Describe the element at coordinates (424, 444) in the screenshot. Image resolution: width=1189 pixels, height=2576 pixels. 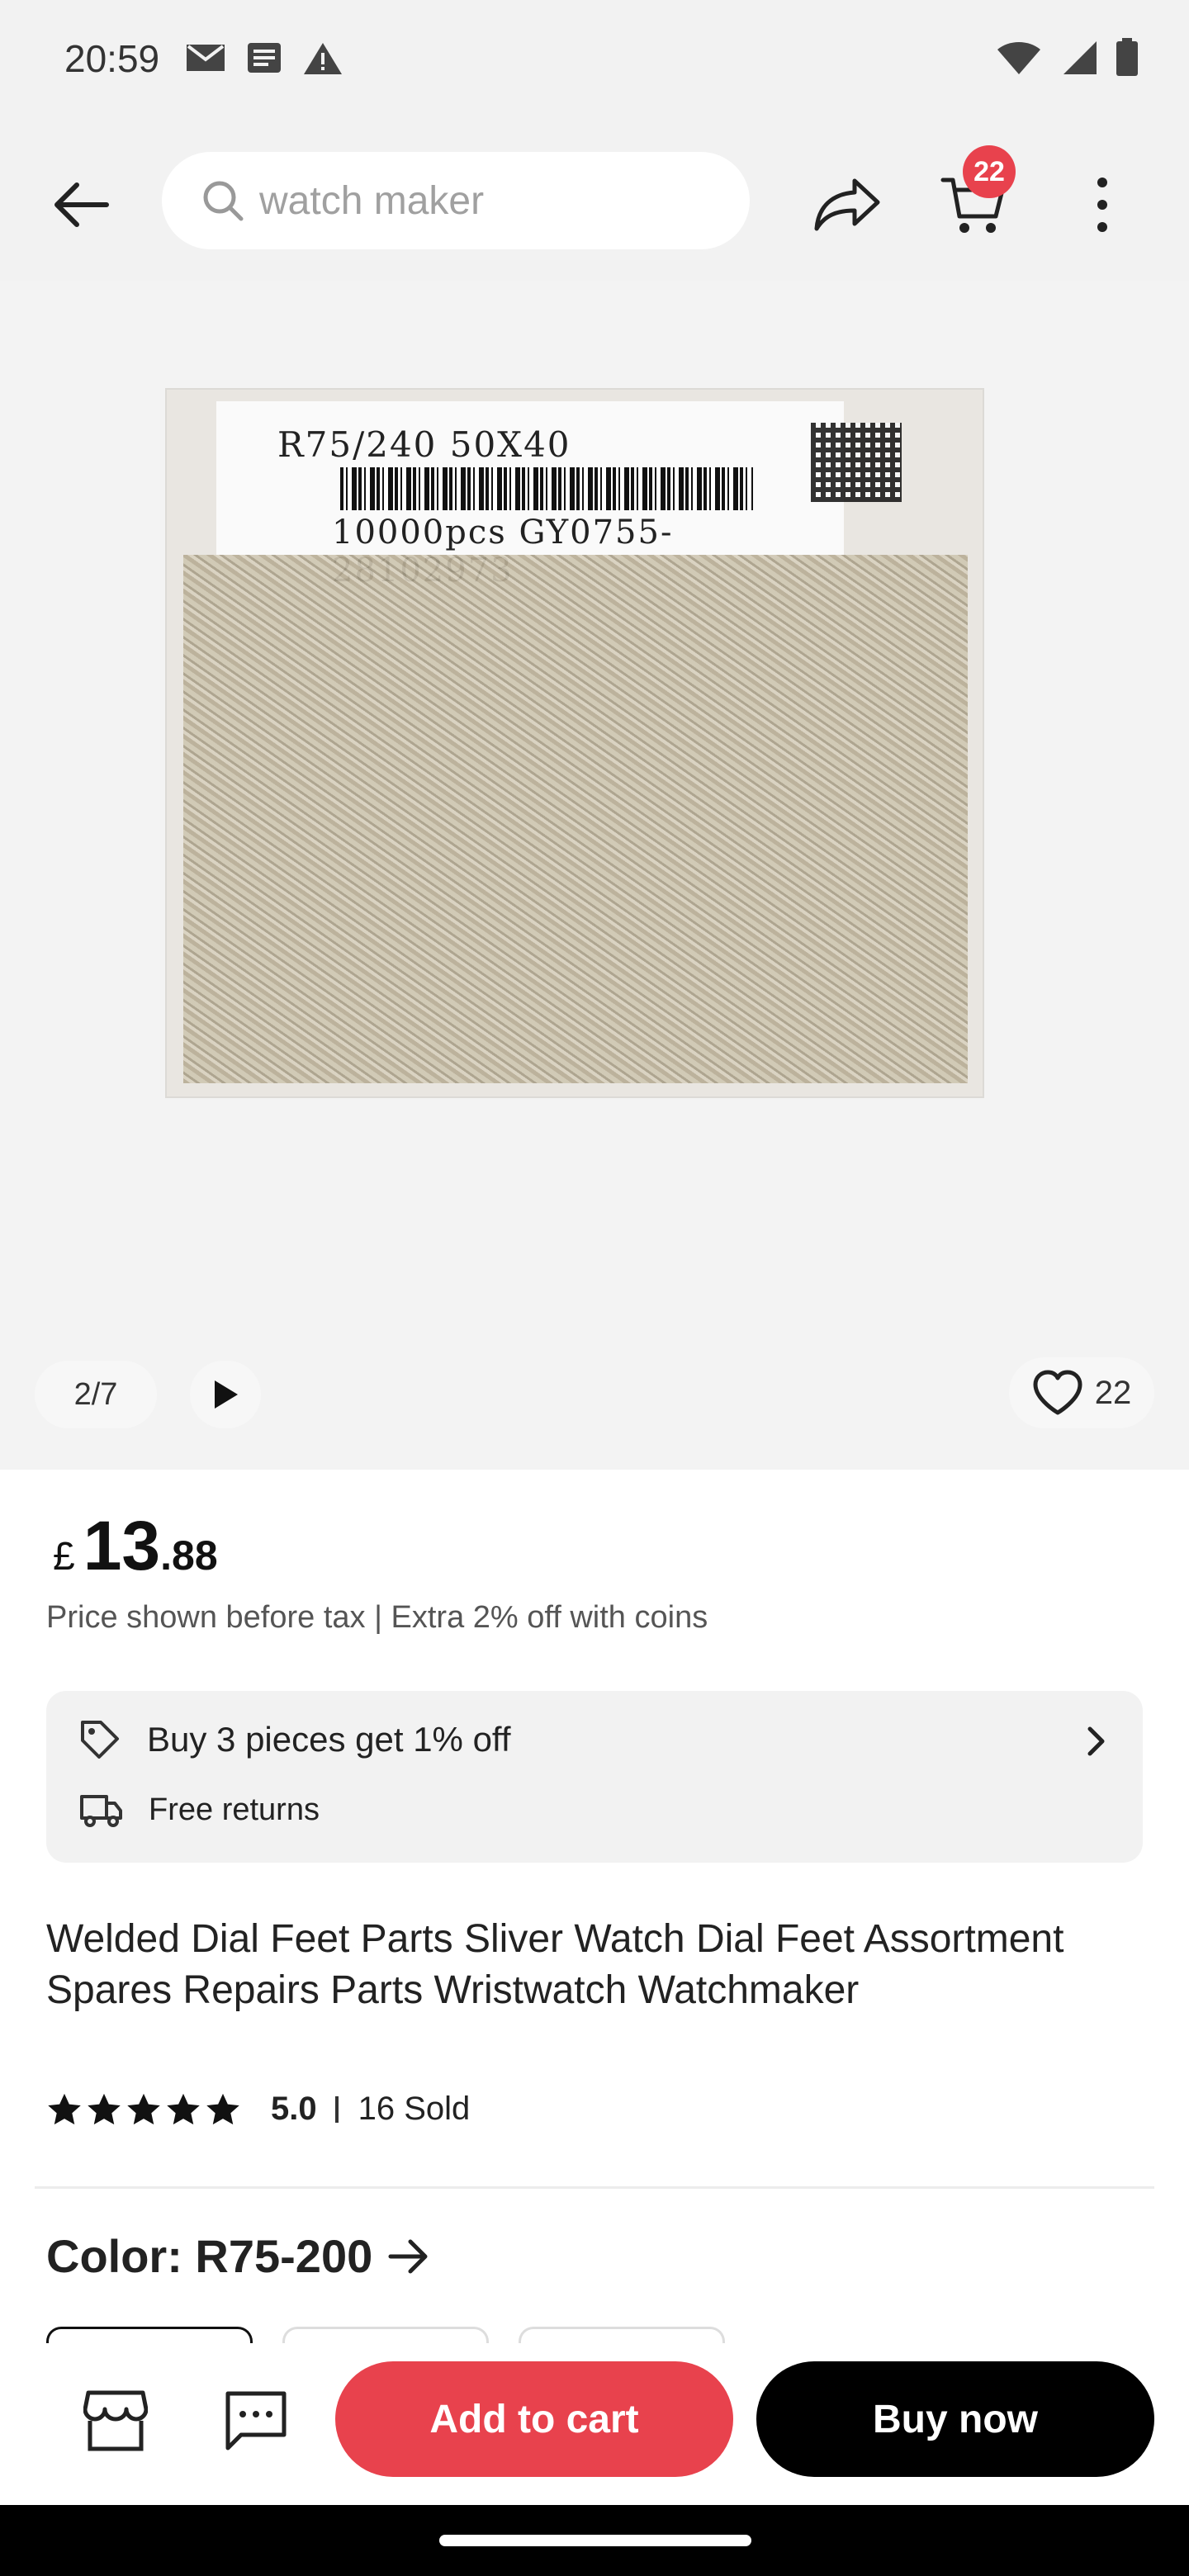
I see `package-label-code: R75/240 50X40` at that location.